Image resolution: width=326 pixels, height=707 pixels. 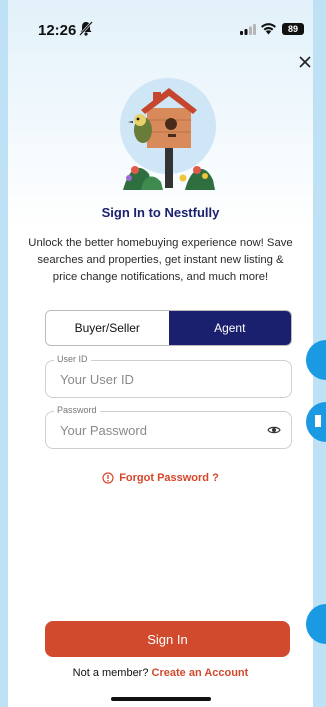 What do you see at coordinates (318, 421) in the screenshot?
I see `side-bubble-mark` at bounding box center [318, 421].